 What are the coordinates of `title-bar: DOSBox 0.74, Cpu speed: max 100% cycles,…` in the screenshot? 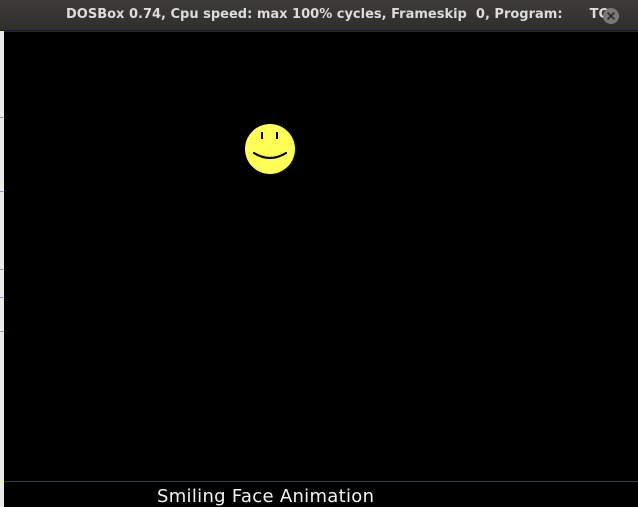 It's located at (319, 15).